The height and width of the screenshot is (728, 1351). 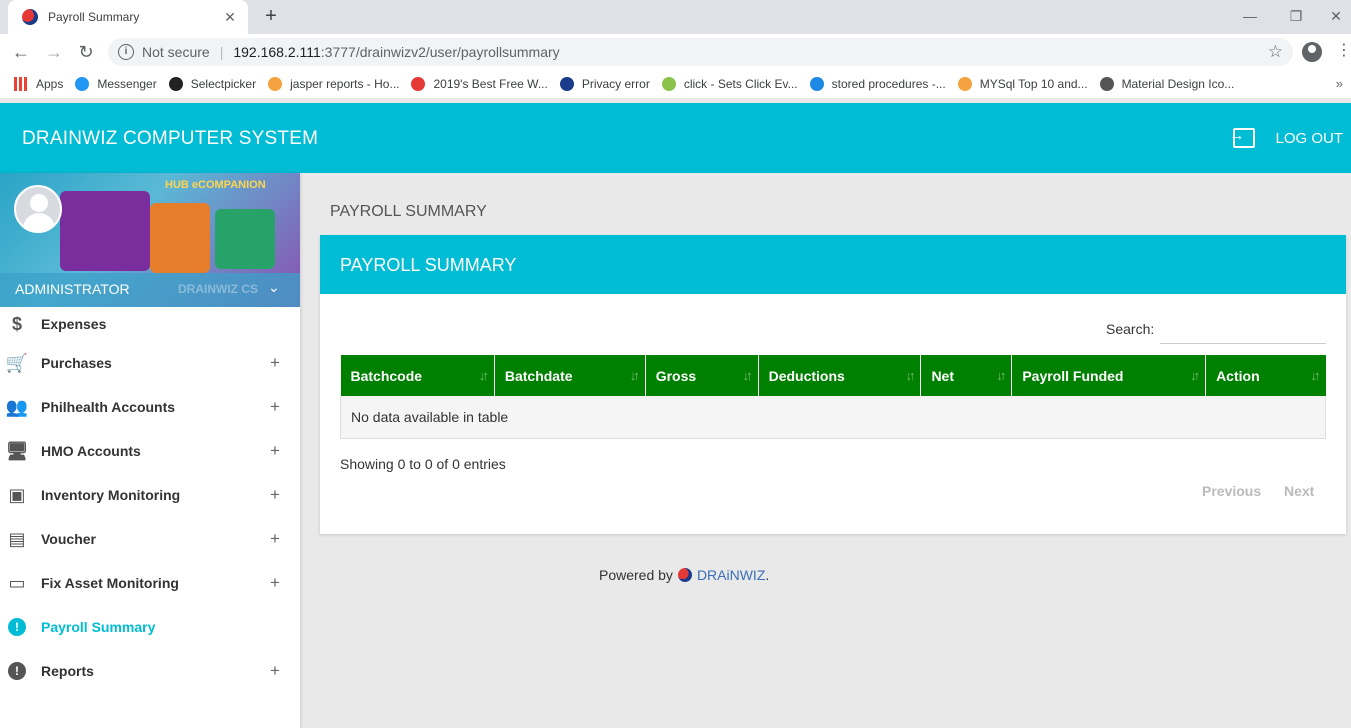 I want to click on reload-button: ↻, so click(x=86, y=52).